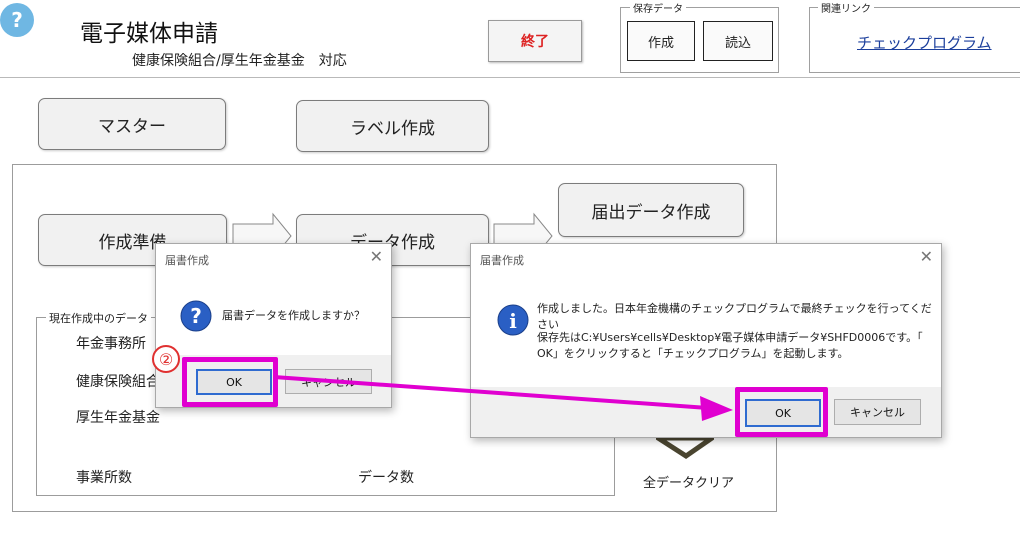  I want to click on master-button: マスター, so click(132, 124).